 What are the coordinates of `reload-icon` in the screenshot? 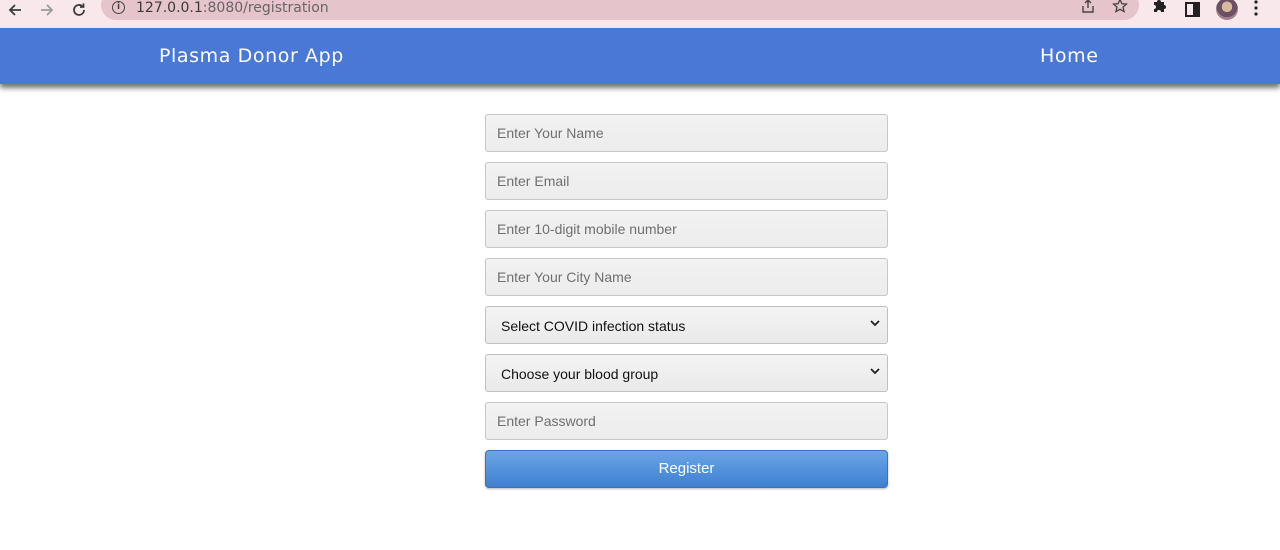 It's located at (79, 10).